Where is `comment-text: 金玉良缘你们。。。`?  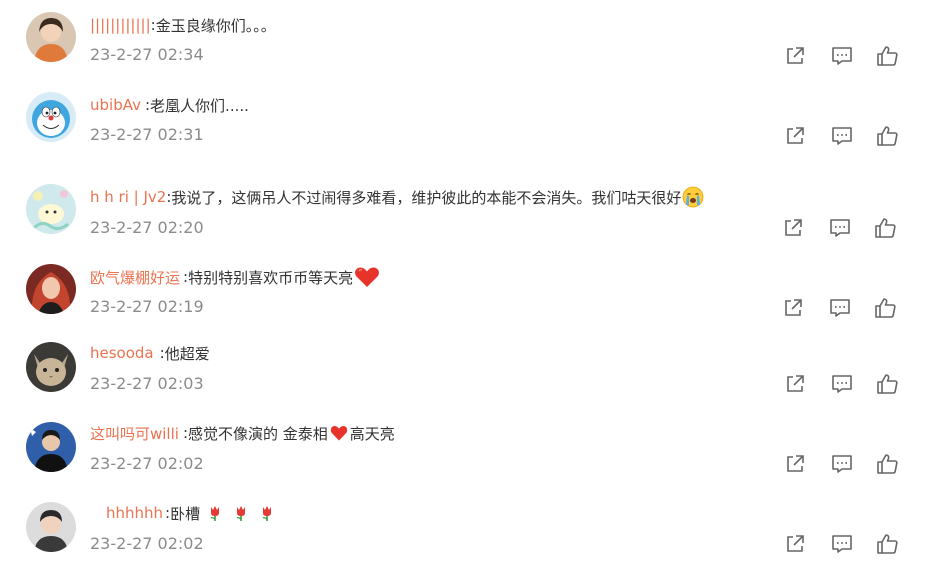 comment-text: 金玉良缘你们。。。 is located at coordinates (215, 25).